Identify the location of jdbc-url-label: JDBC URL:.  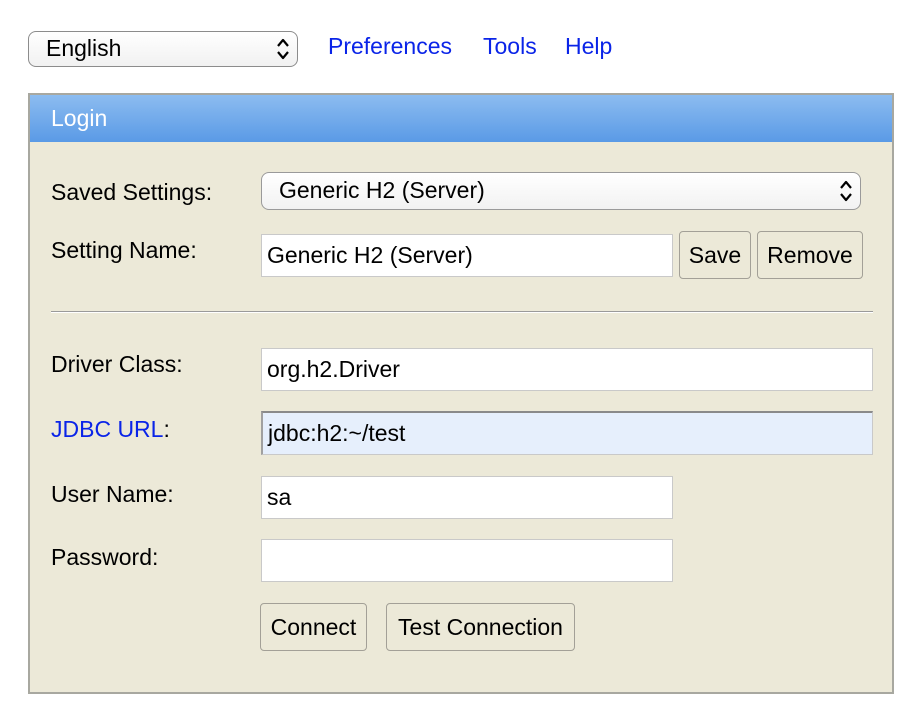
(110, 429).